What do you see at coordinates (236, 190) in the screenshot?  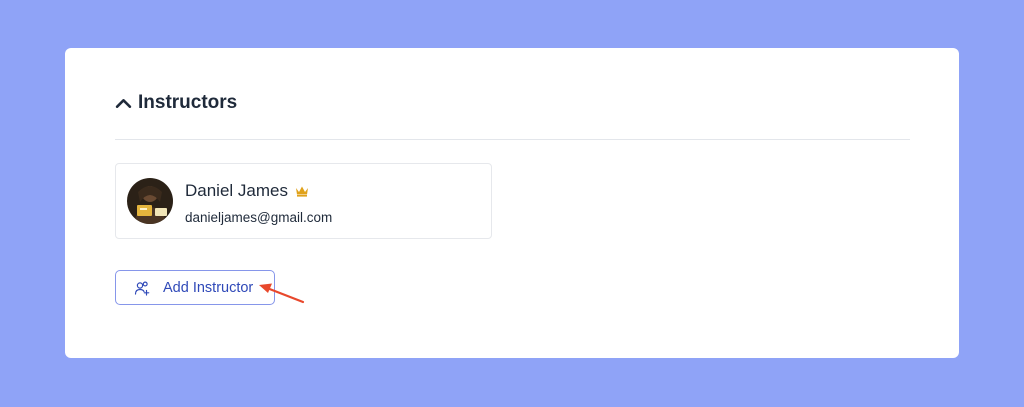 I see `instructor-name: Daniel James` at bounding box center [236, 190].